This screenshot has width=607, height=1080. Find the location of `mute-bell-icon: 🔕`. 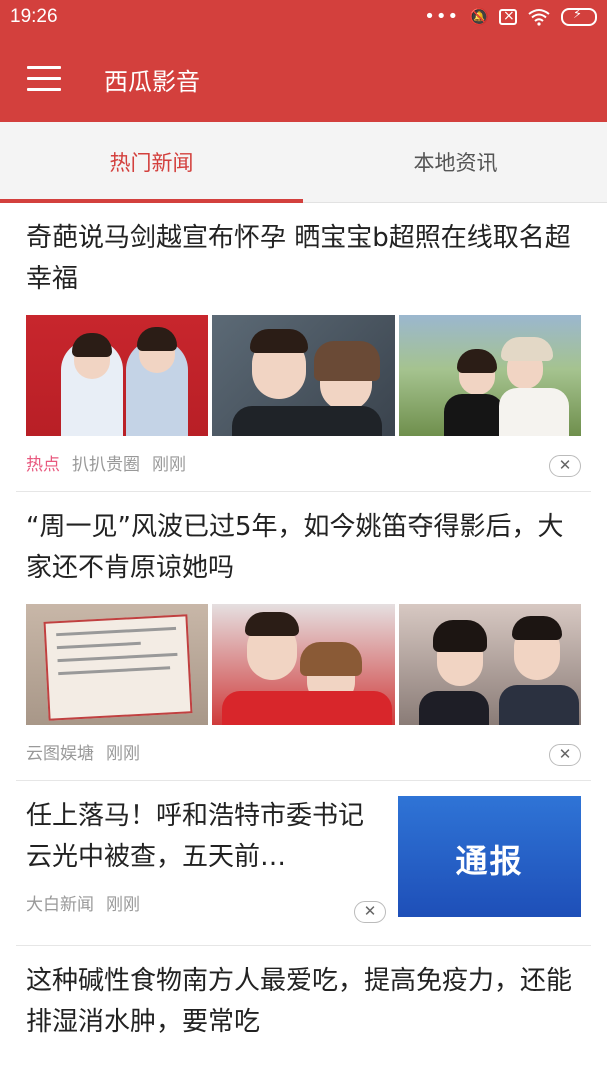

mute-bell-icon: 🔕 is located at coordinates (479, 16).